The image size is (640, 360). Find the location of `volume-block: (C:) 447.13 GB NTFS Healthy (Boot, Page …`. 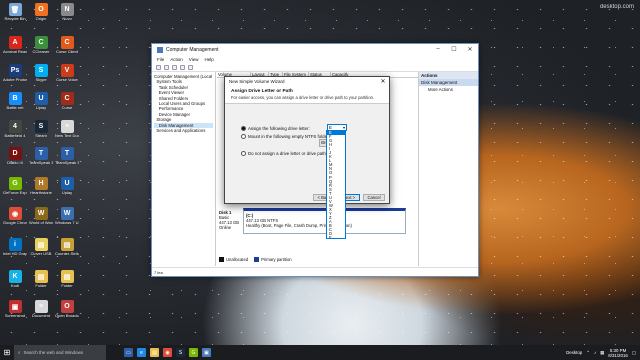

volume-block: (C:) 447.13 GB NTFS Healthy (Boot, Page … is located at coordinates (324, 221).